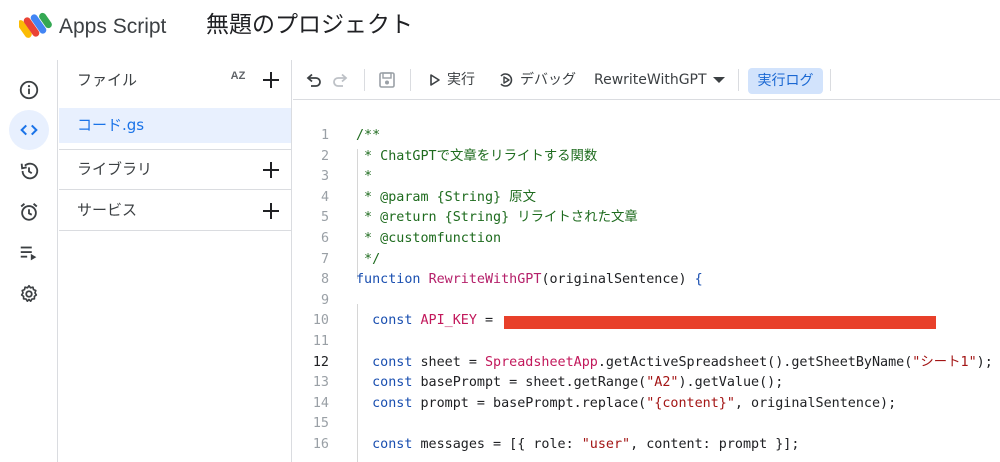 The image size is (1000, 462). I want to click on code-token: , originalSentence);, so click(815, 403).